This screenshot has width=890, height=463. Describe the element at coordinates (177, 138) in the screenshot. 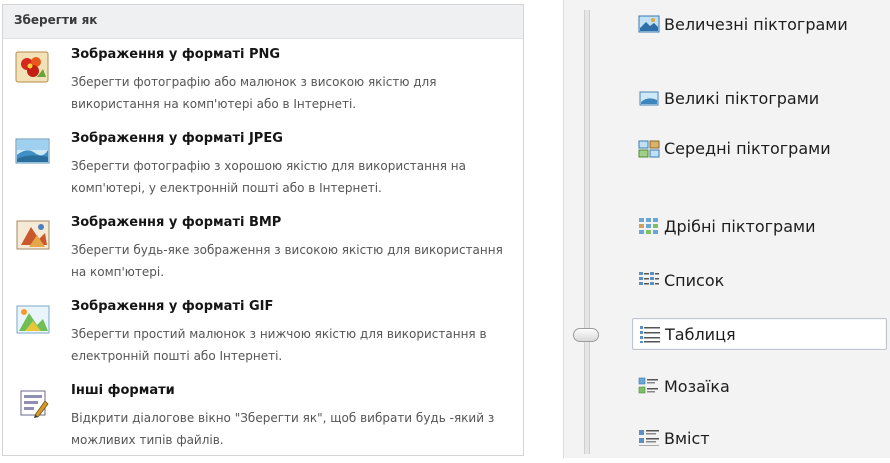

I see `jpeg-title: Зображення у форматі JPEG` at that location.